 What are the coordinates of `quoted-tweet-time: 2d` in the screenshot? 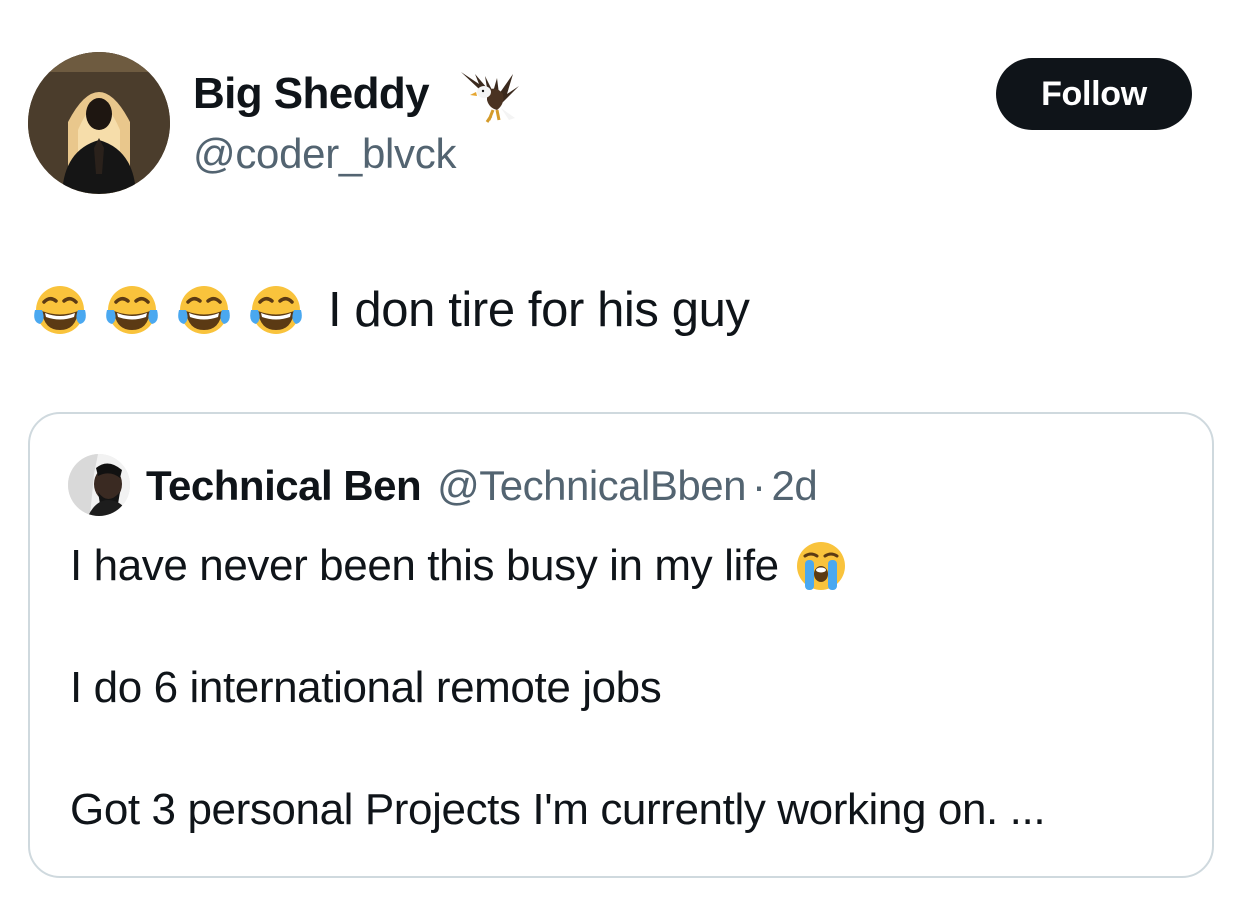 It's located at (794, 486).